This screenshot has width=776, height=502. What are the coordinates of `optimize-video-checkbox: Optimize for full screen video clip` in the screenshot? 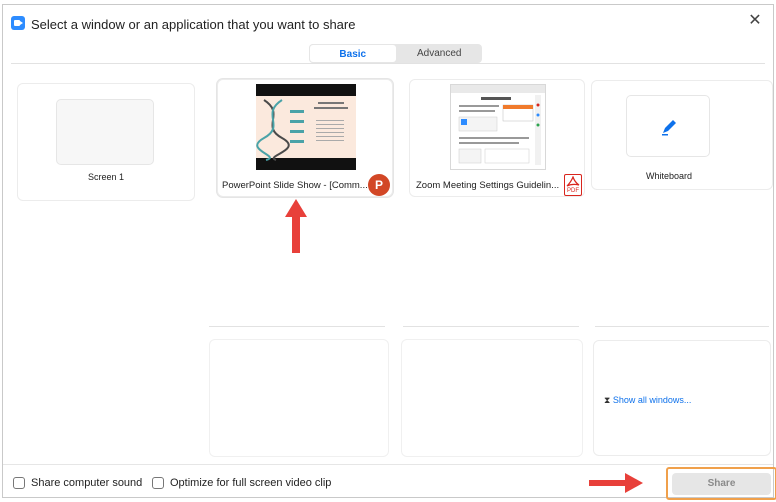 It's located at (241, 483).